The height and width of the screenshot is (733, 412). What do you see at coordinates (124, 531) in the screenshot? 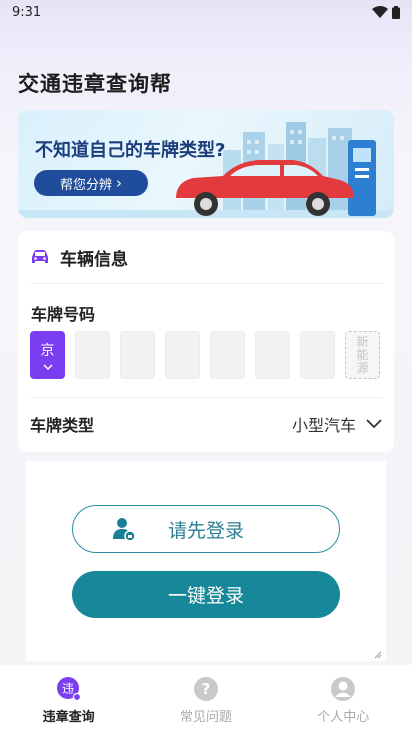
I see `user-lock-icon` at bounding box center [124, 531].